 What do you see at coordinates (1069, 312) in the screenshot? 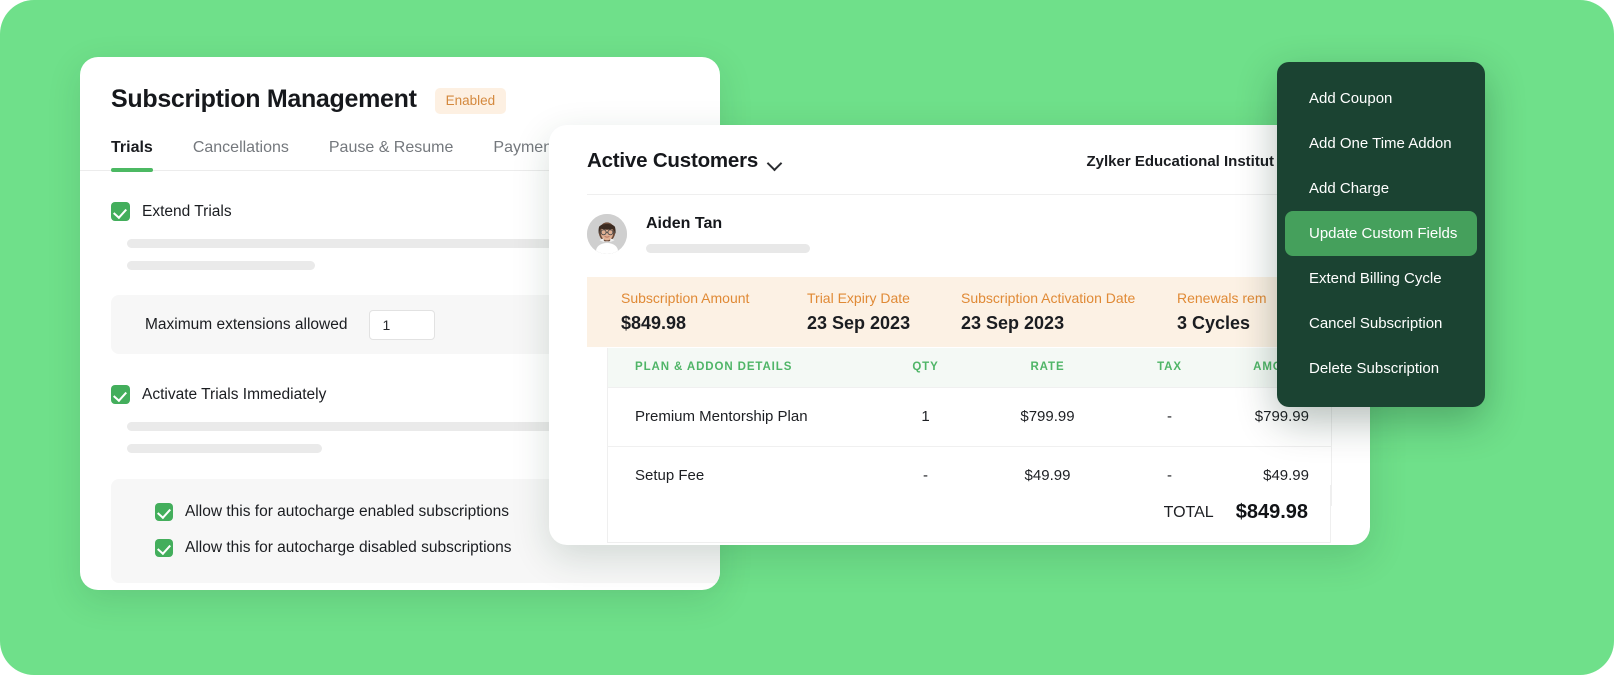
I see `summary-activation-date: Subscription Activation Date 23 Sep 2023` at bounding box center [1069, 312].